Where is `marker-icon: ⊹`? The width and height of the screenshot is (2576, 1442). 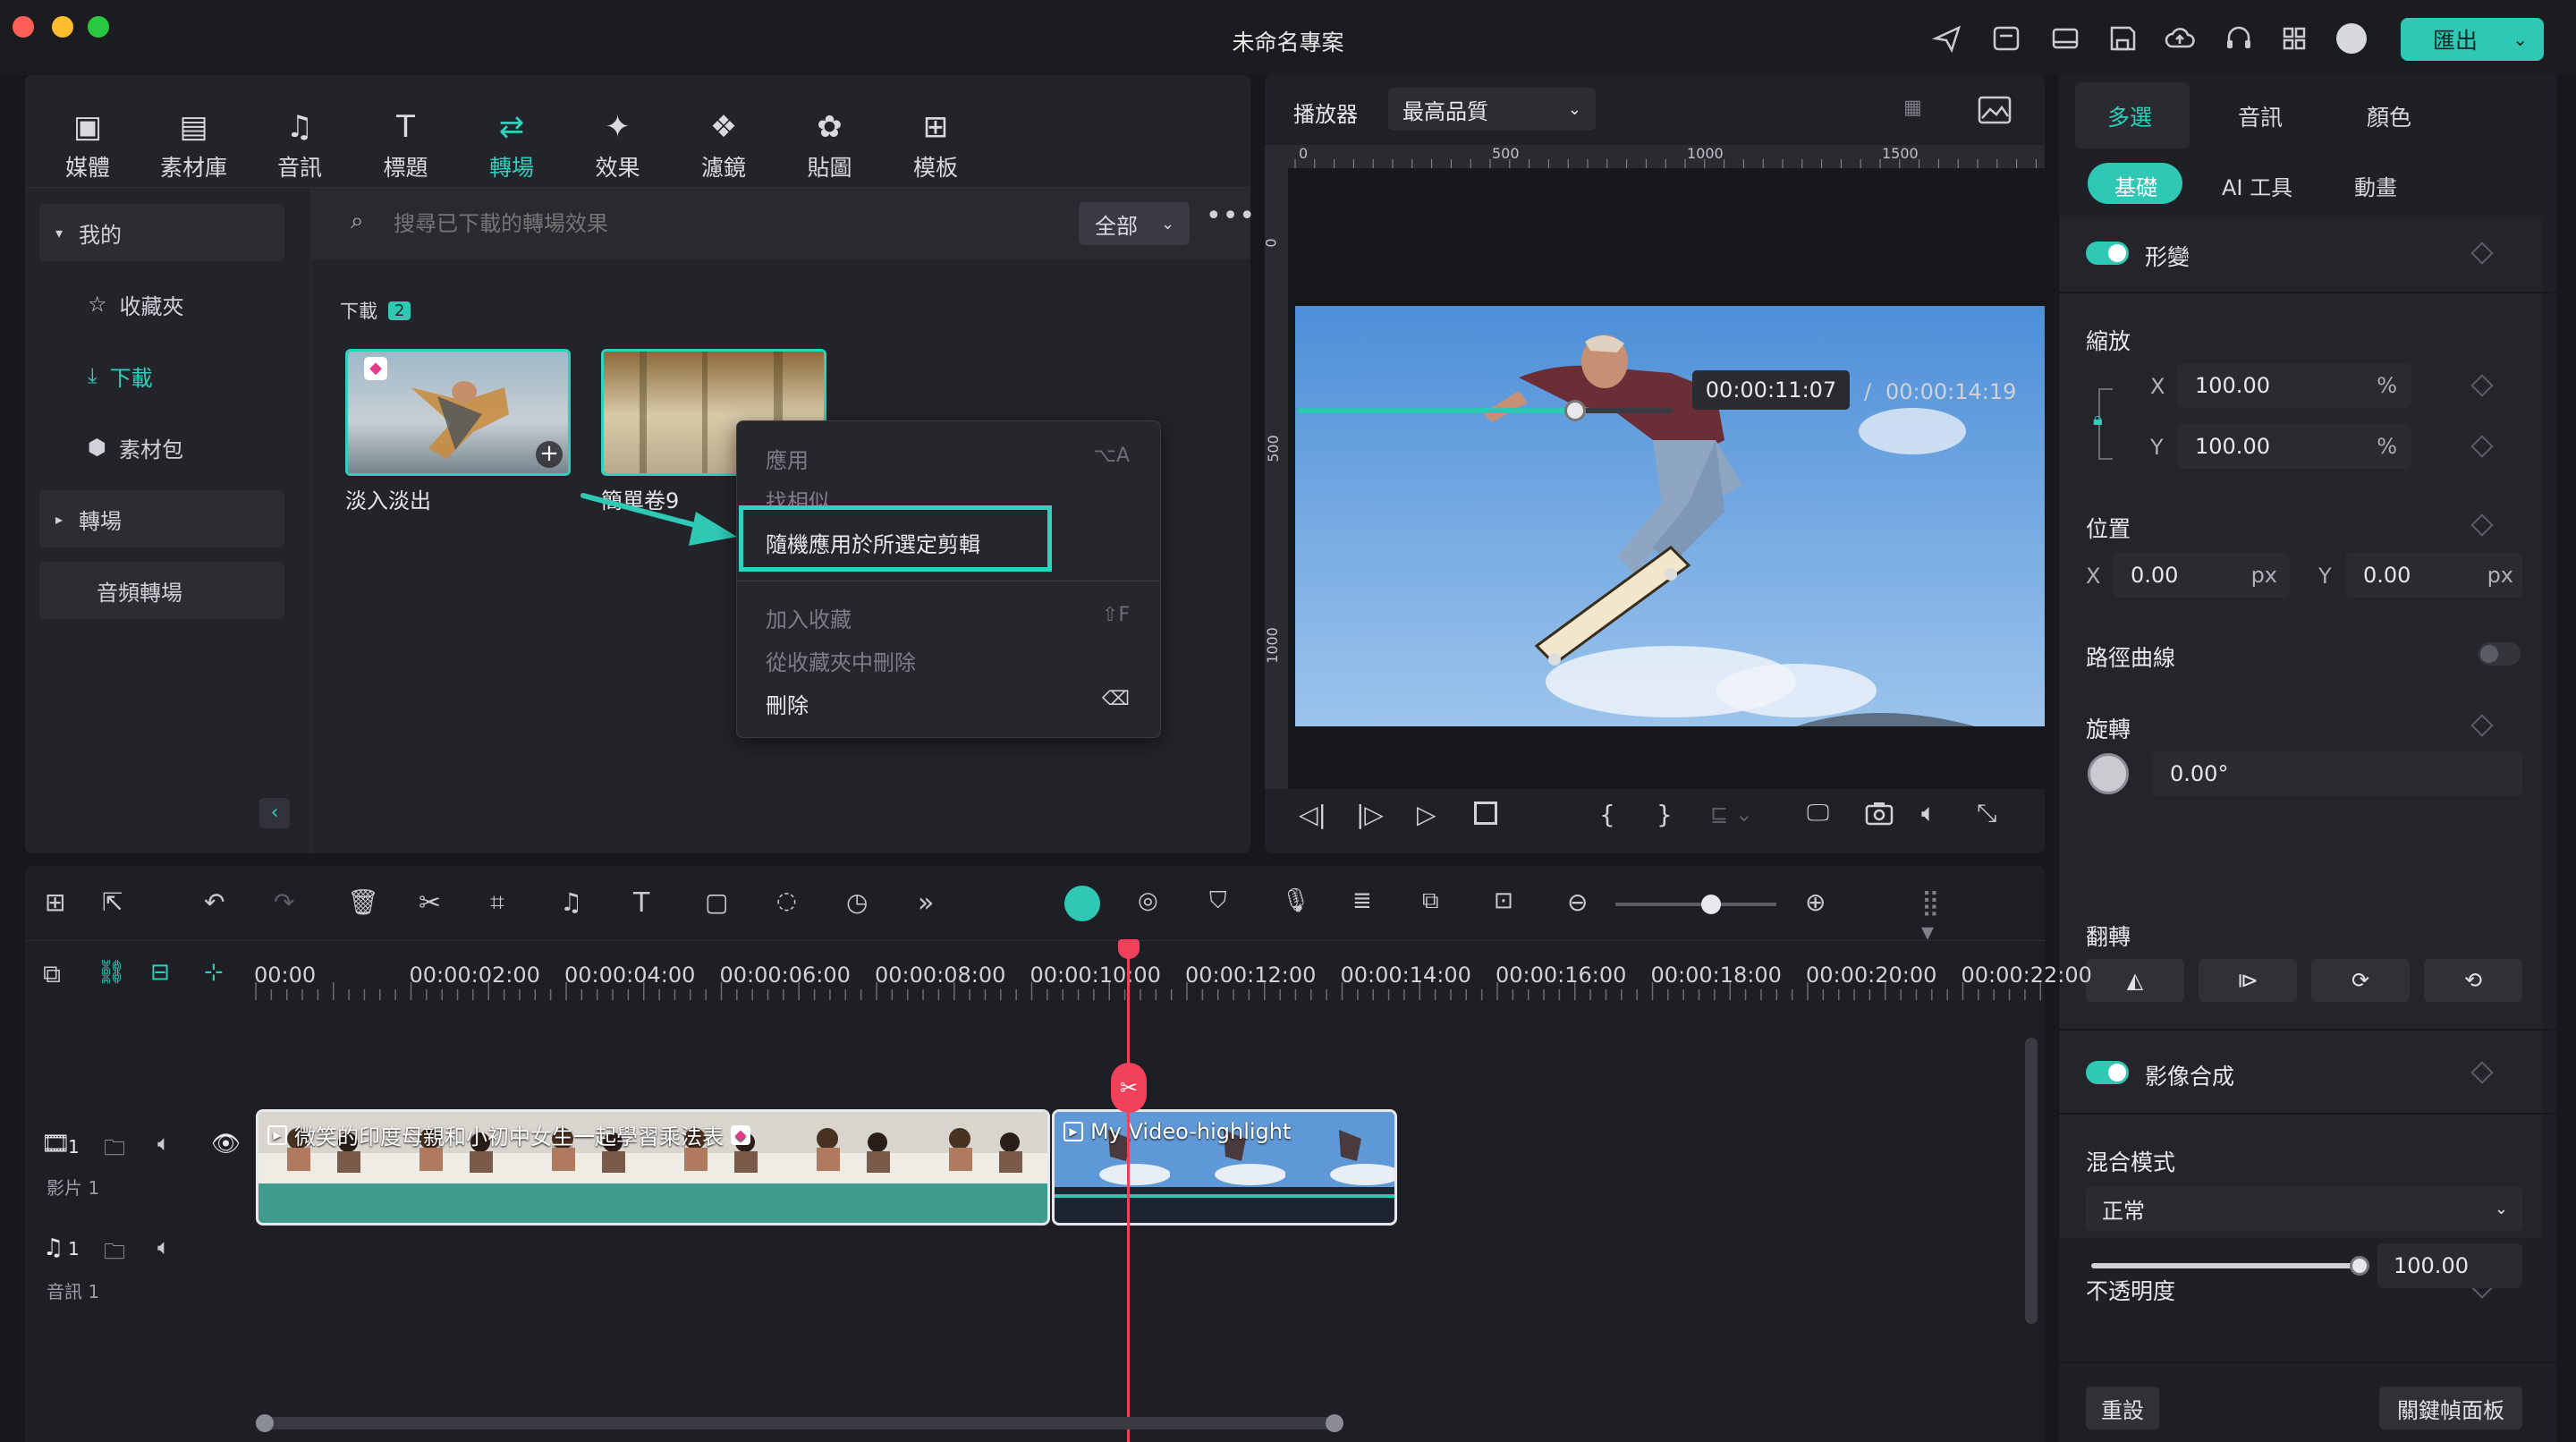
marker-icon: ⊹ is located at coordinates (214, 972).